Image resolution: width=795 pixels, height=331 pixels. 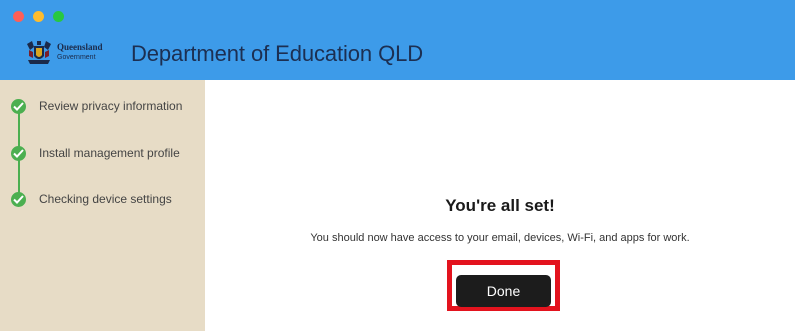 I want to click on queensland-crest-icon, so click(x=39, y=52).